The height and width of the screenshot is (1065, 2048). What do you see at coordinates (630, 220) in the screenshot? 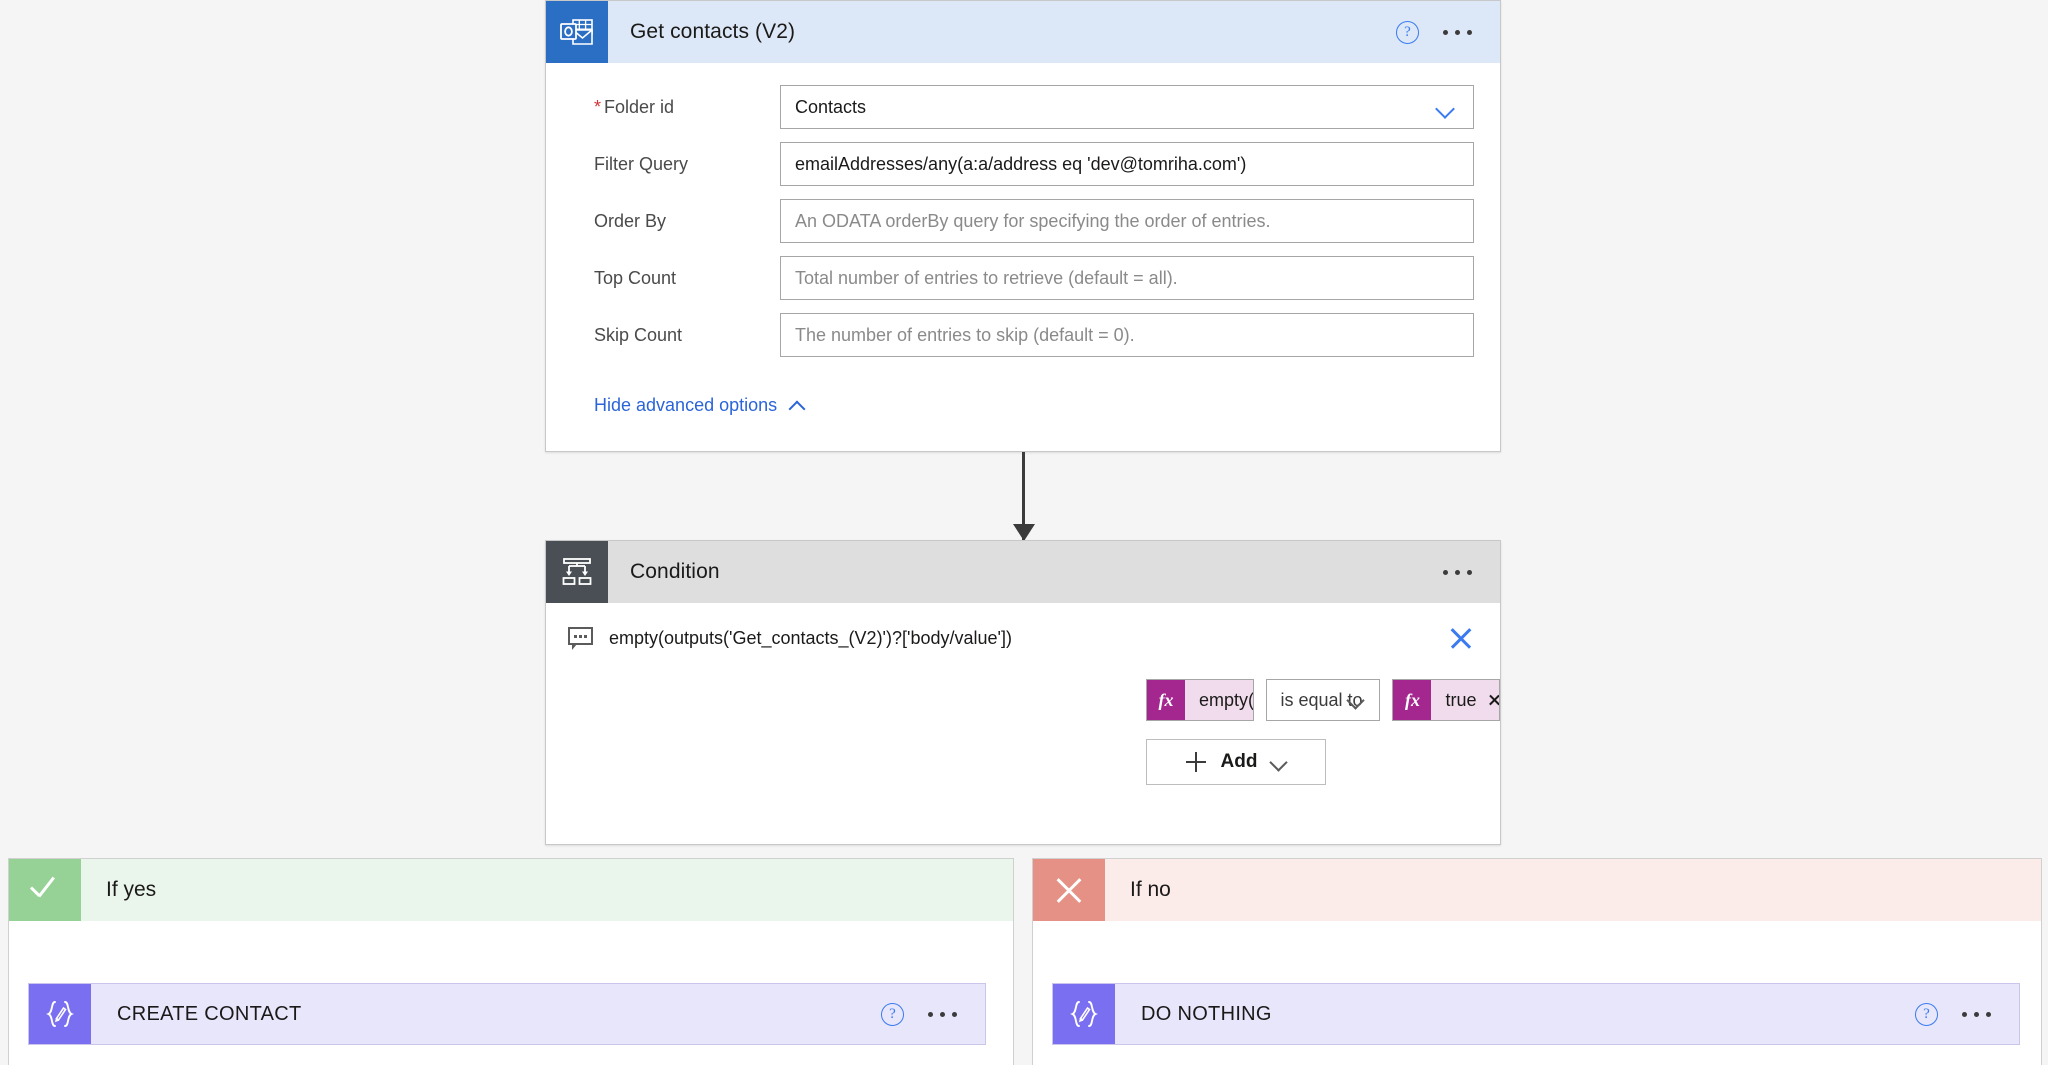
I see `label-order-by: Order By` at bounding box center [630, 220].